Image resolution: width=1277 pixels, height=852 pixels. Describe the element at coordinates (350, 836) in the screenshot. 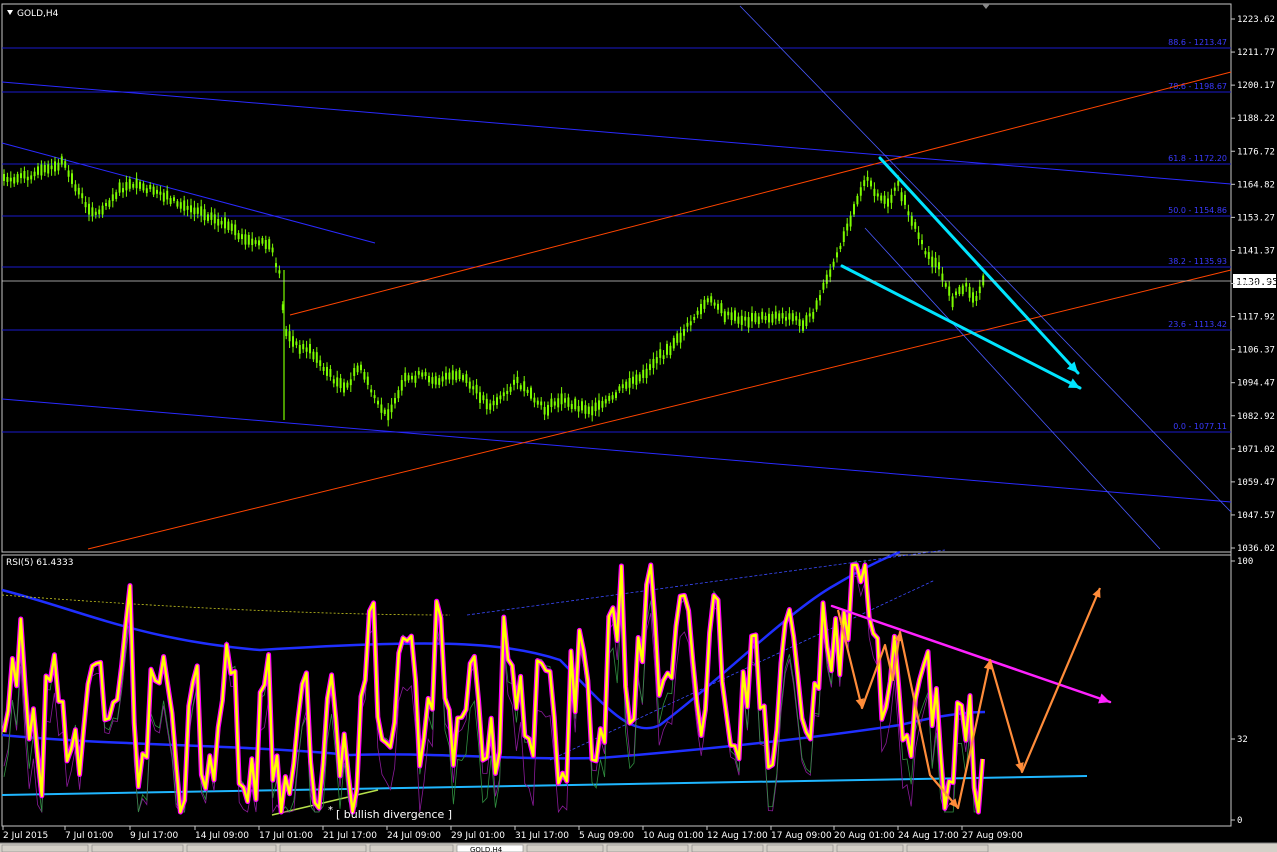

I see `time-tick-label: 21 Jul 17:00` at that location.